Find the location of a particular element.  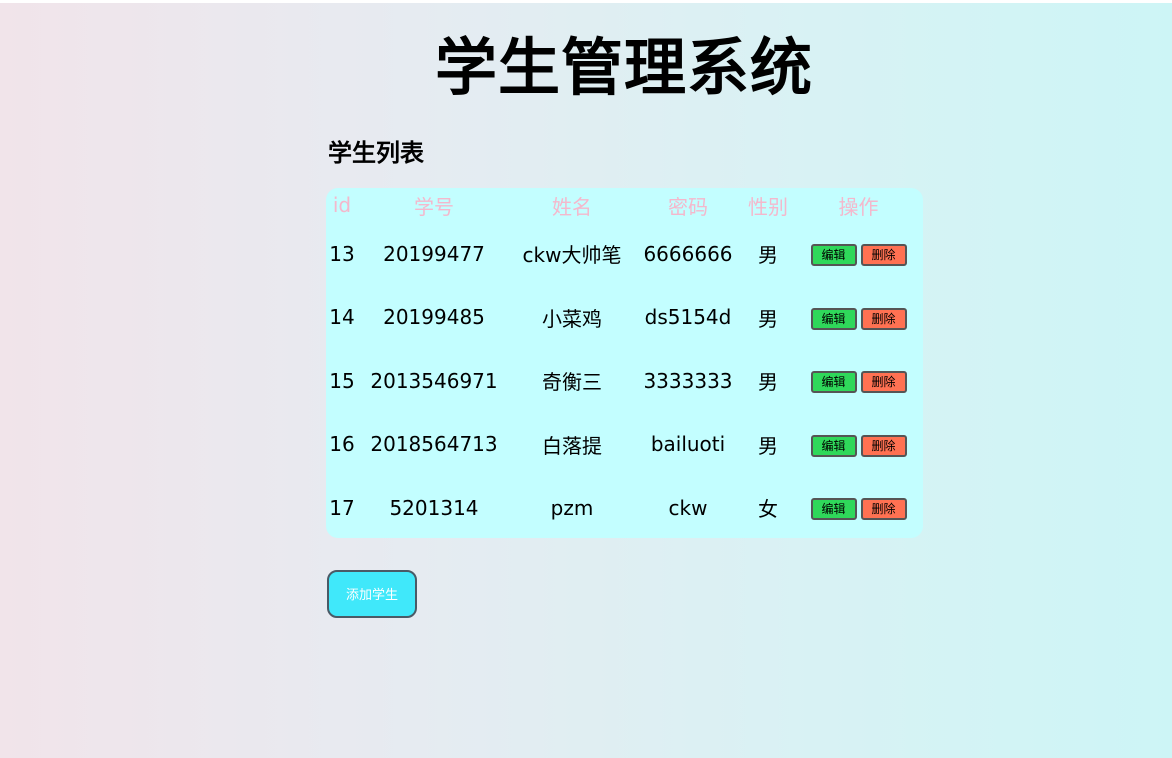

header-password: 密码 is located at coordinates (688, 206).